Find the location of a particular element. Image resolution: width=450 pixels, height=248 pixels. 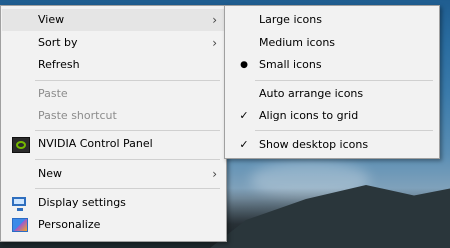

menu-item-label: Small icons is located at coordinates (290, 64).